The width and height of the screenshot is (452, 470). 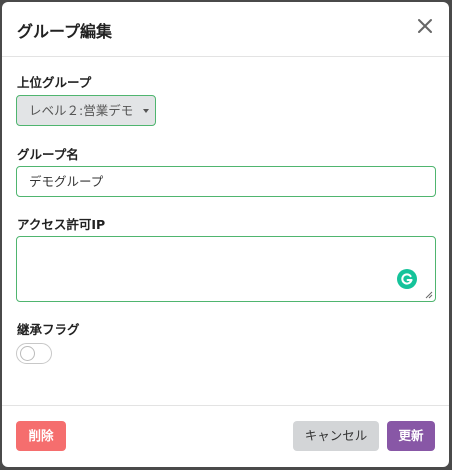 I want to click on inherit-flag-toggle, so click(x=34, y=353).